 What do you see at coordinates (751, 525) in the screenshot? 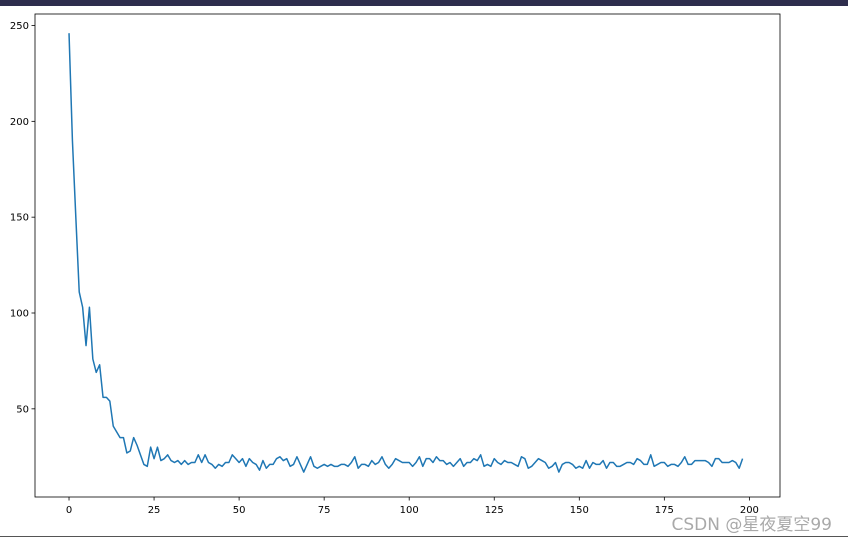
I see `watermark-text: CSDN @星夜夏空99` at bounding box center [751, 525].